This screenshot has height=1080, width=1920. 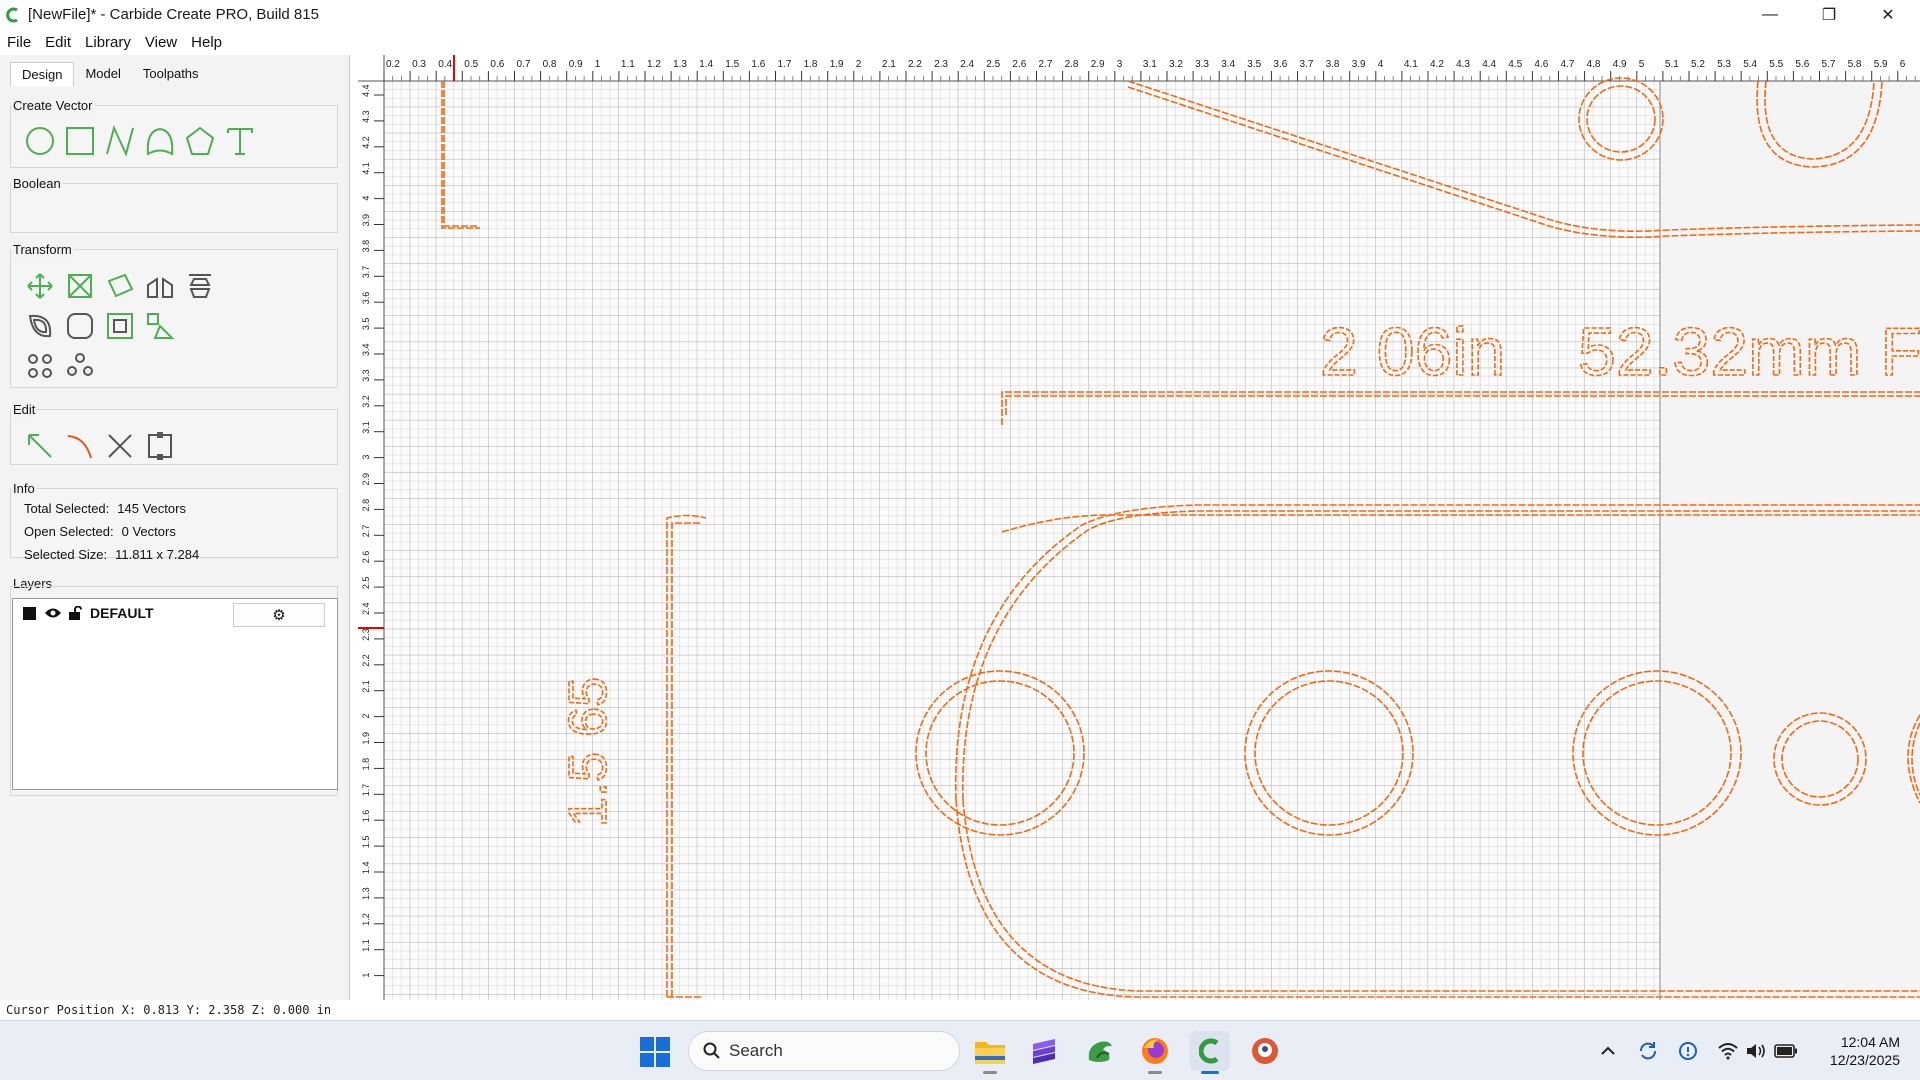 What do you see at coordinates (80, 326) in the screenshot?
I see `fillet-tool-icon` at bounding box center [80, 326].